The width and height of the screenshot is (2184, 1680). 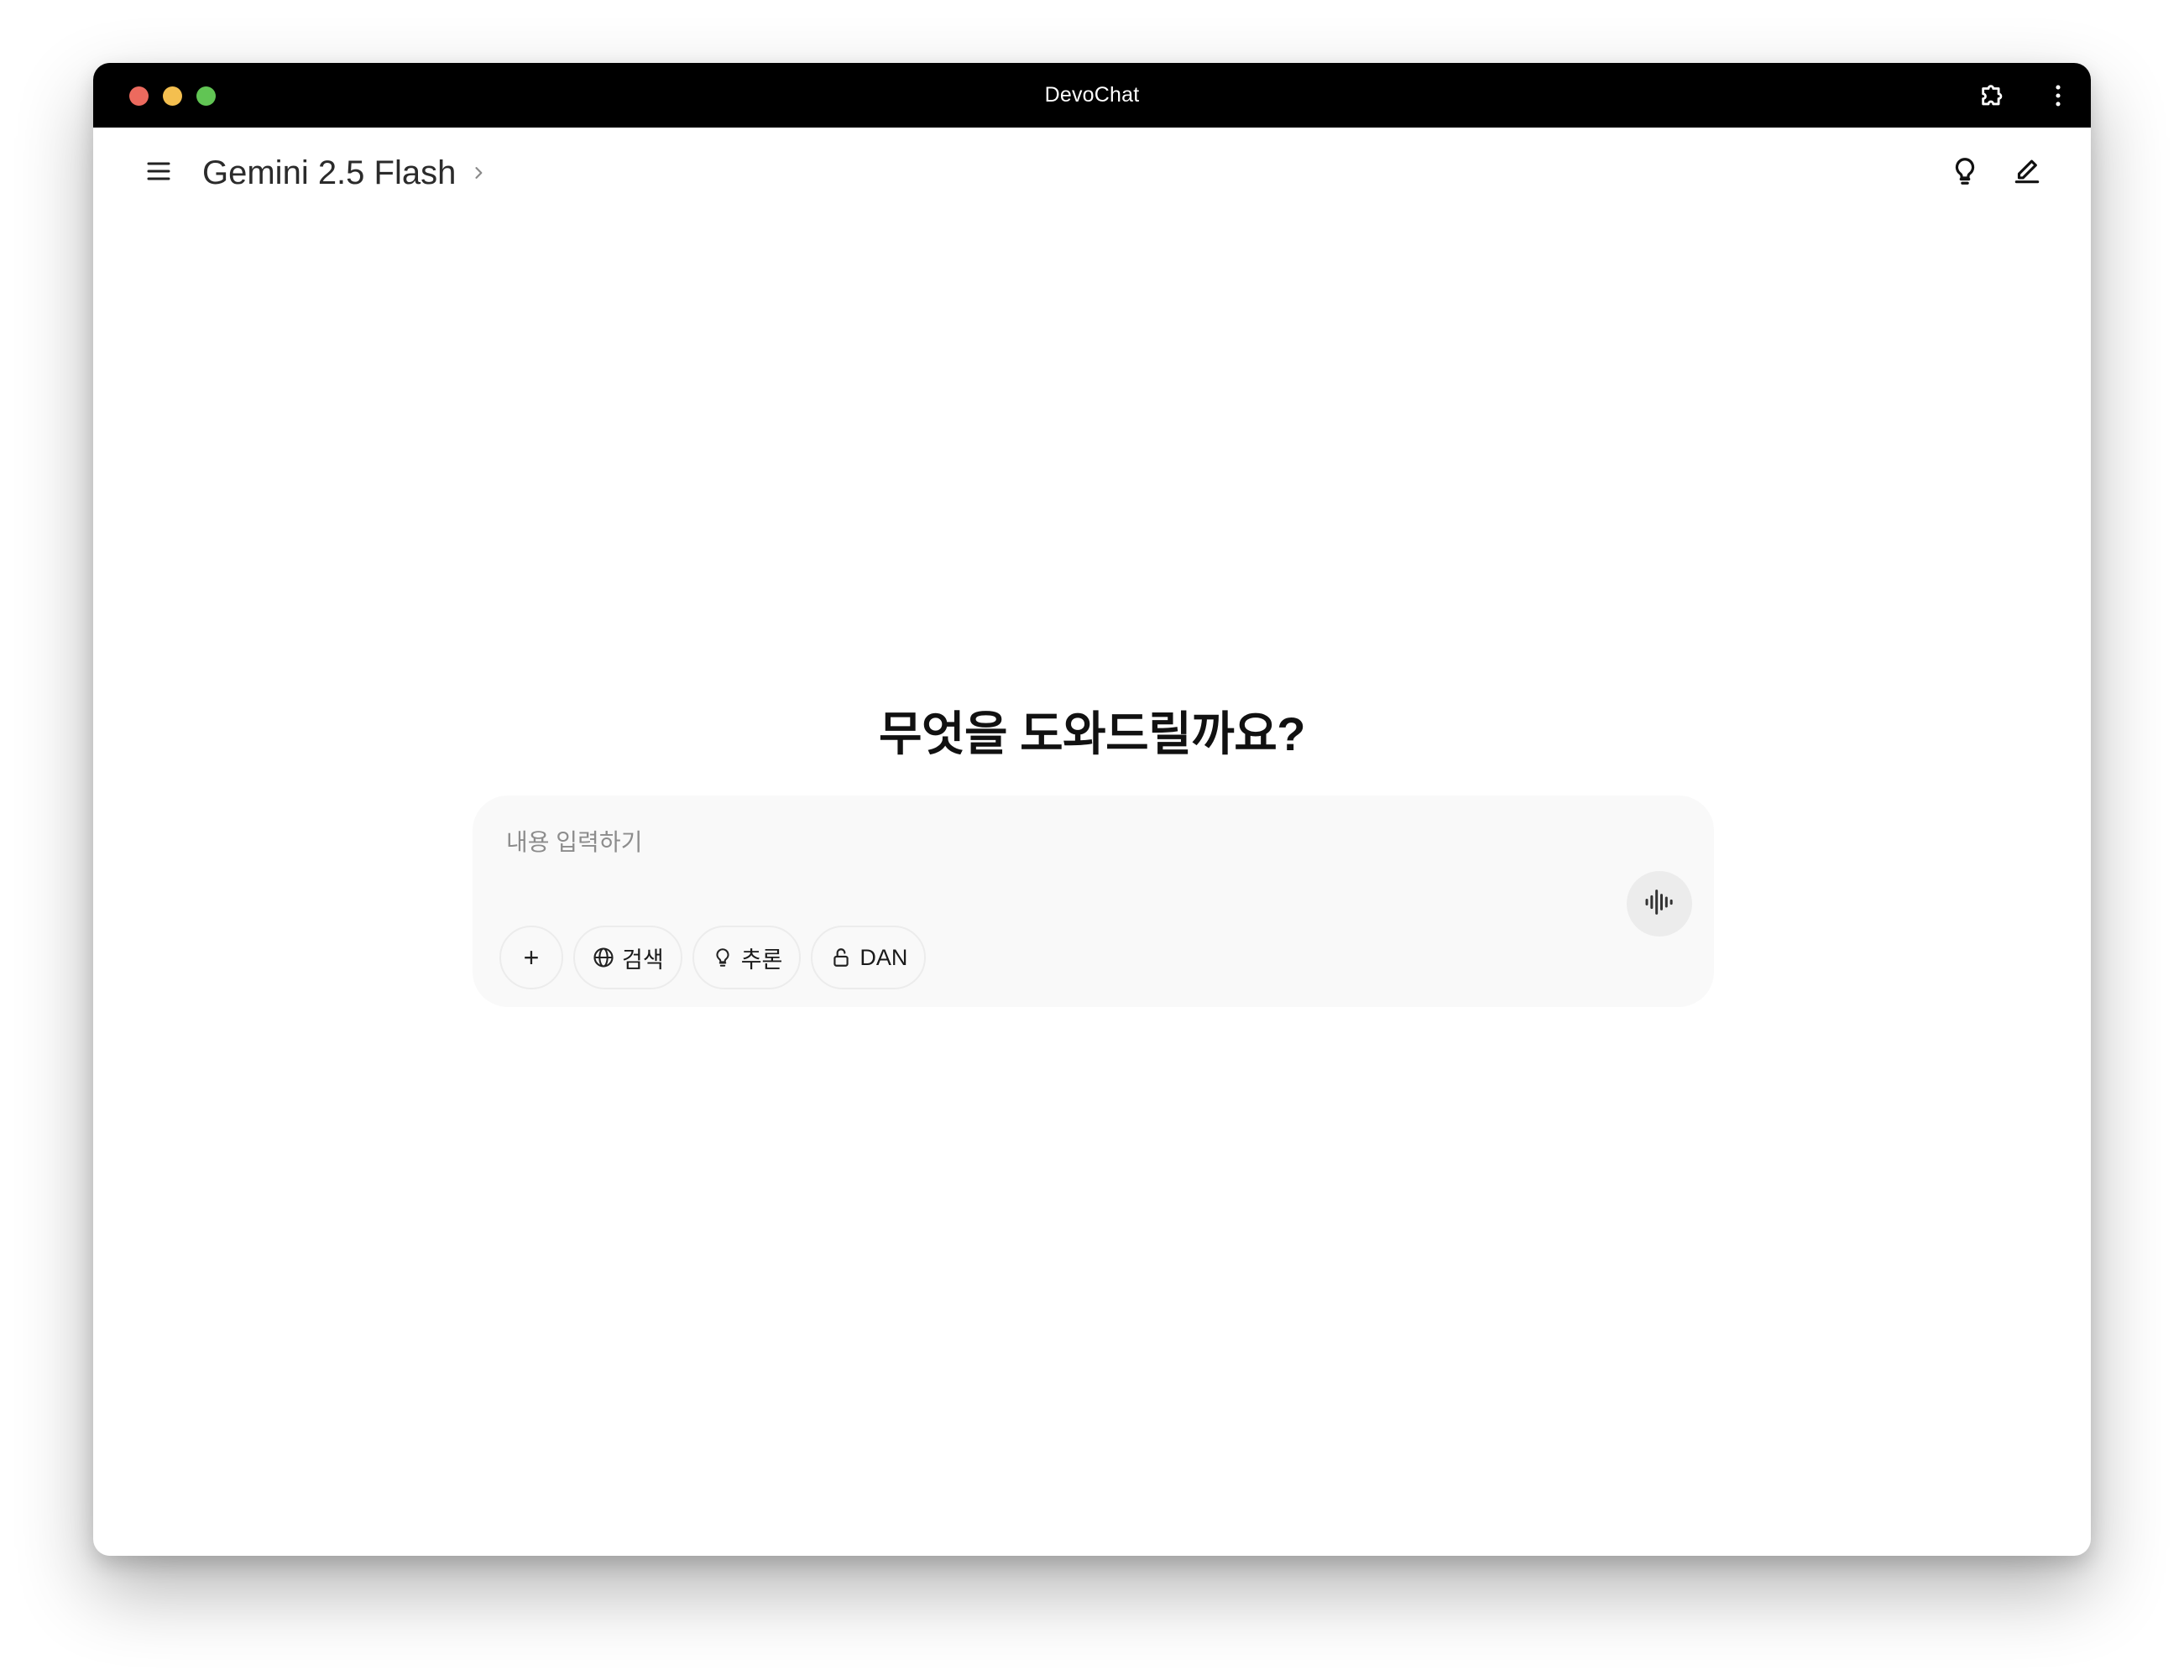 I want to click on dan-chip-label: DAN, so click(x=883, y=957).